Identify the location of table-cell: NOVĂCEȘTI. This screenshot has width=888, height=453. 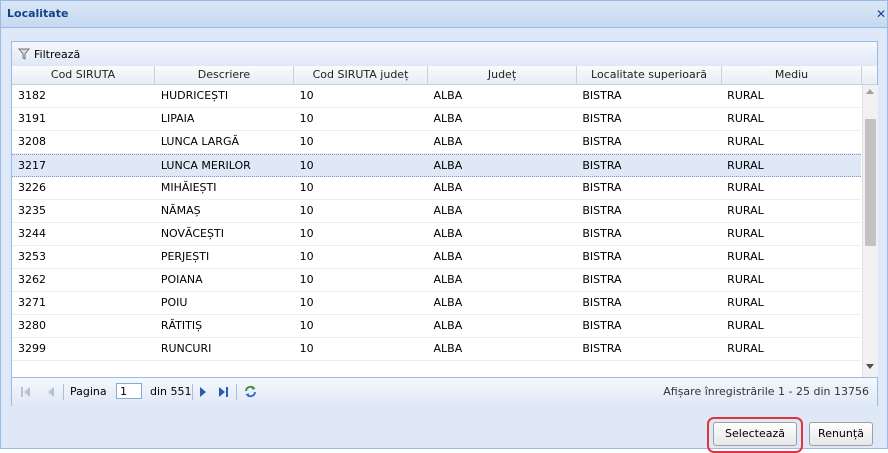
(192, 233).